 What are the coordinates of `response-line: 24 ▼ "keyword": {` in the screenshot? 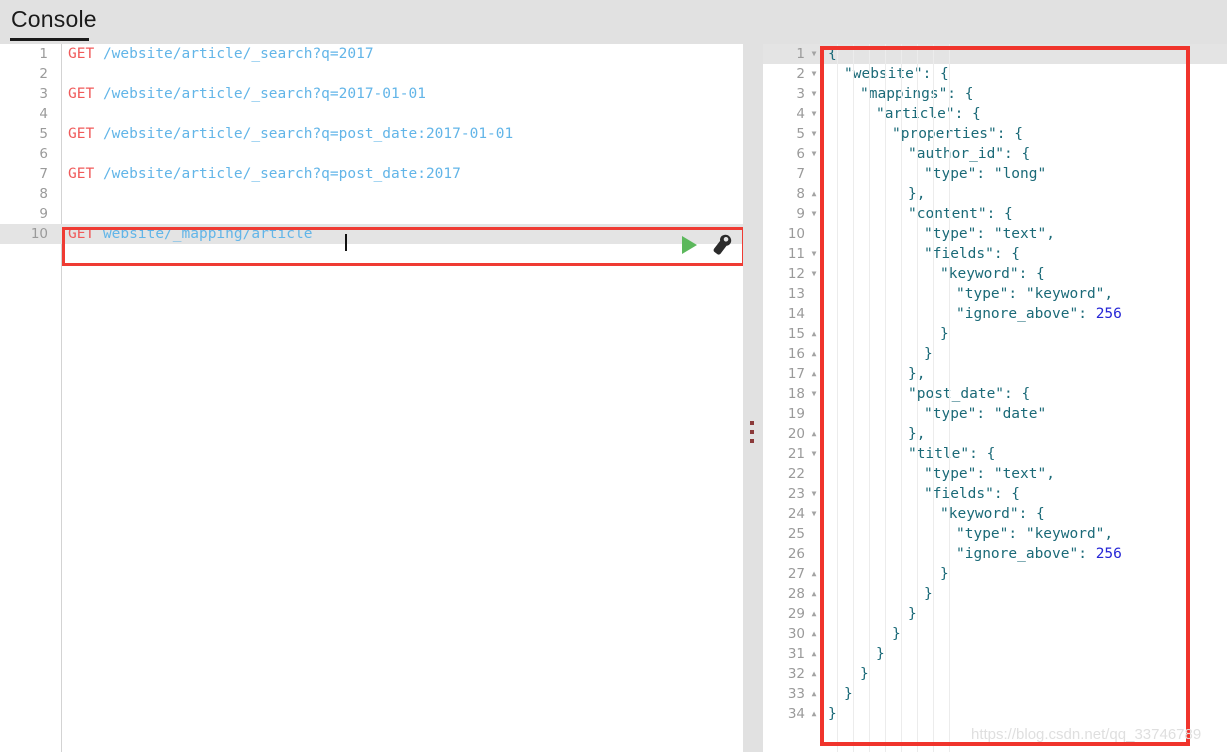 It's located at (995, 514).